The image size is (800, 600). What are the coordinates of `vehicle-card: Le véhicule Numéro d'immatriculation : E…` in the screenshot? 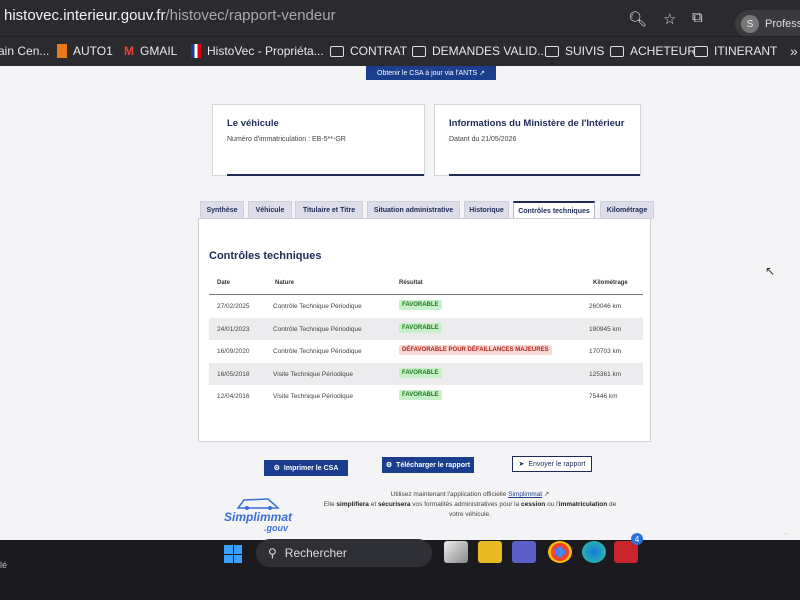 It's located at (318, 140).